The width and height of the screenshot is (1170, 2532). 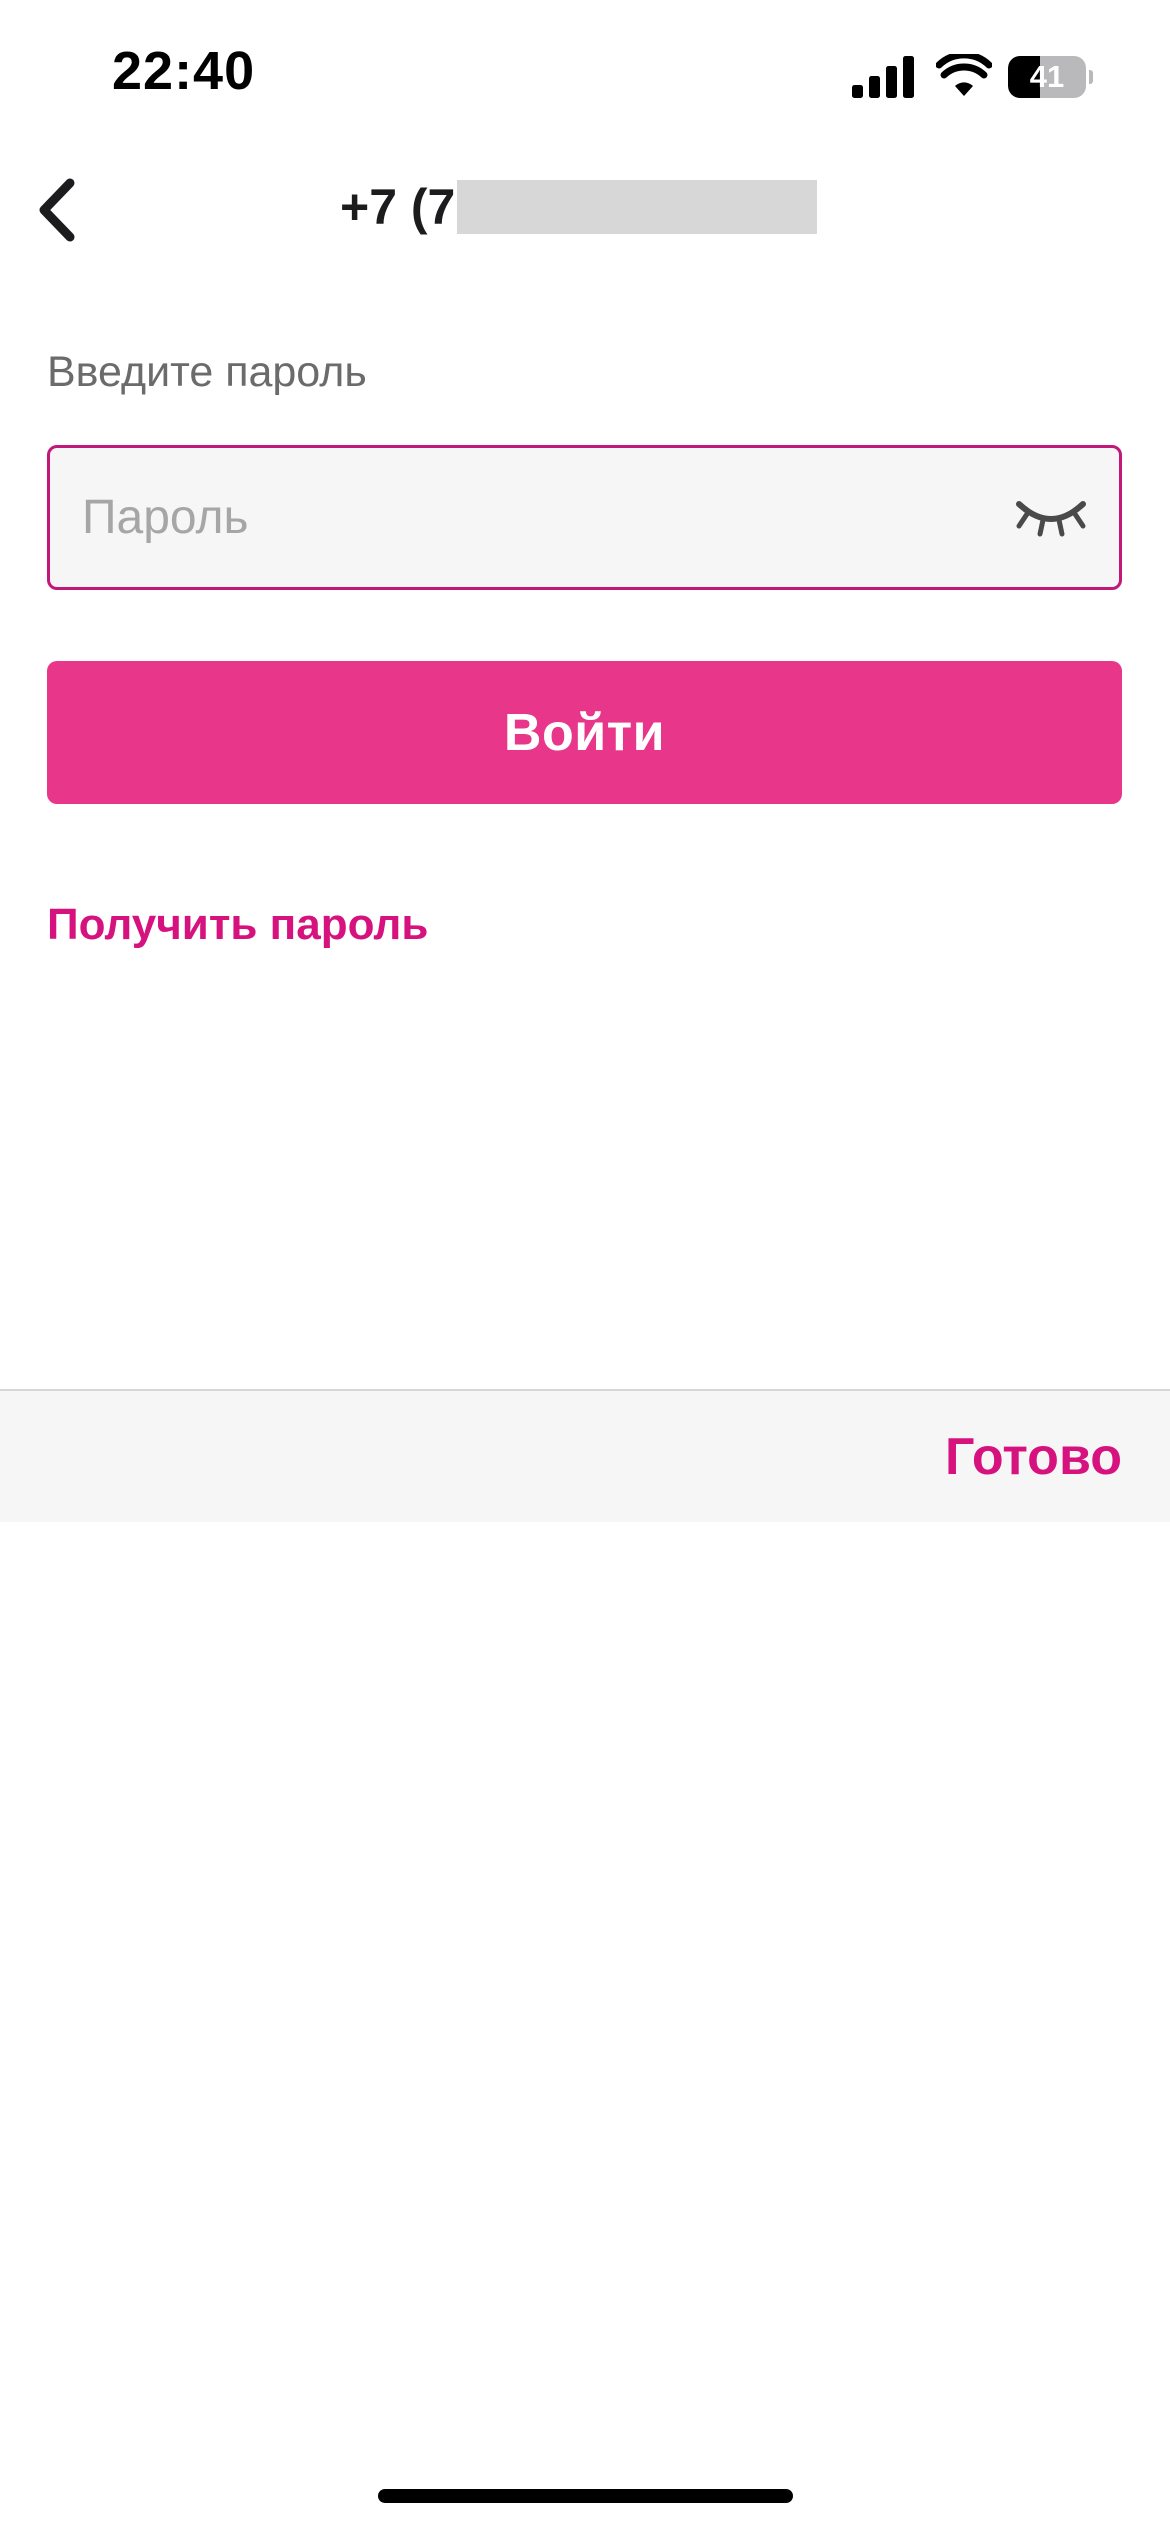 What do you see at coordinates (398, 207) in the screenshot?
I see `phone-number-prefix: +7 (7` at bounding box center [398, 207].